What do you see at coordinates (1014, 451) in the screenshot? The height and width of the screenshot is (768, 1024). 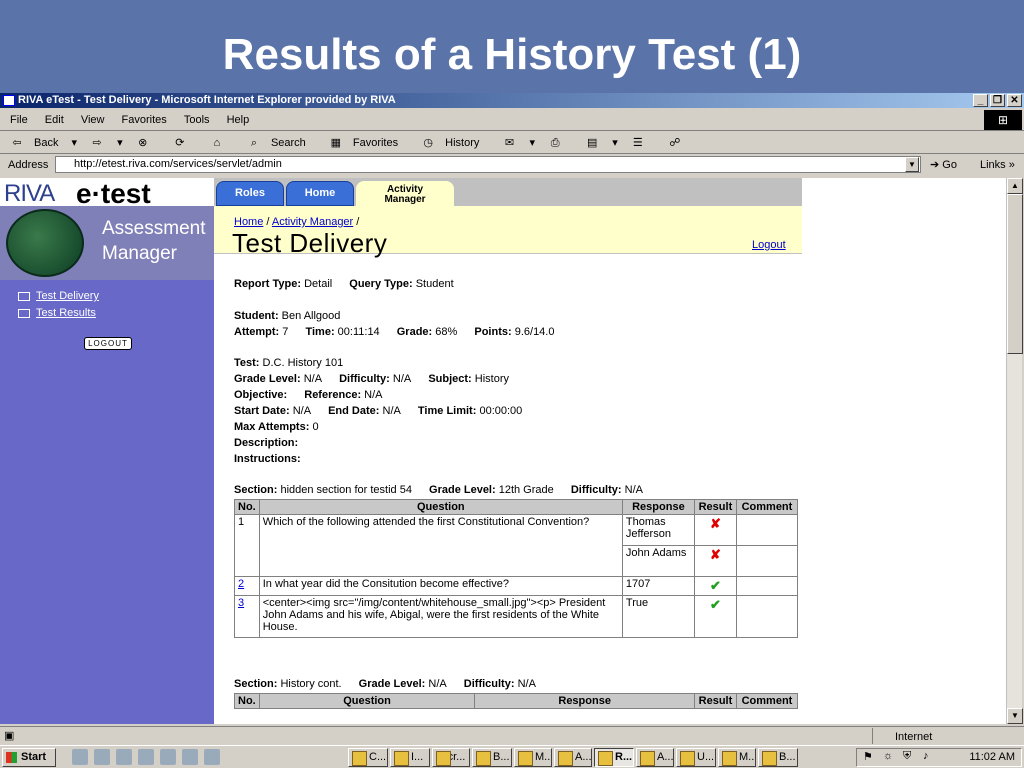 I see `vertical-scrollbar: ▲ ▼` at bounding box center [1014, 451].